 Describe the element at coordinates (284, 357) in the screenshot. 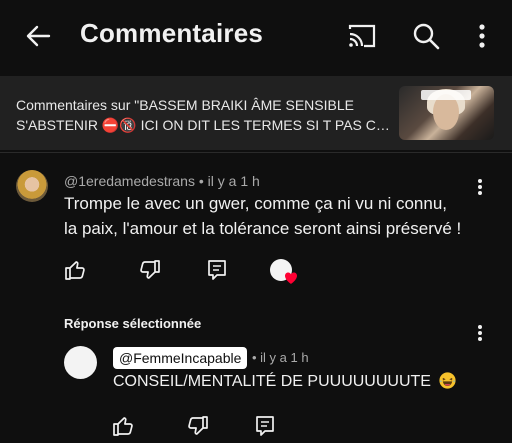

I see `reply-time-text: il y a 1 h` at that location.